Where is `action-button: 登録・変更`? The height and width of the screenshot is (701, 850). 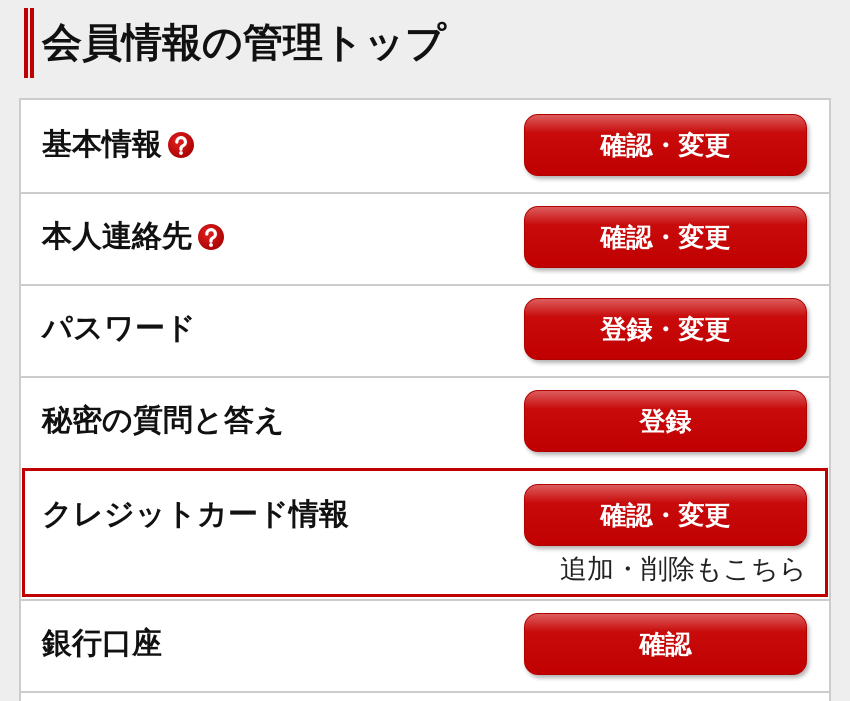 action-button: 登録・変更 is located at coordinates (665, 329).